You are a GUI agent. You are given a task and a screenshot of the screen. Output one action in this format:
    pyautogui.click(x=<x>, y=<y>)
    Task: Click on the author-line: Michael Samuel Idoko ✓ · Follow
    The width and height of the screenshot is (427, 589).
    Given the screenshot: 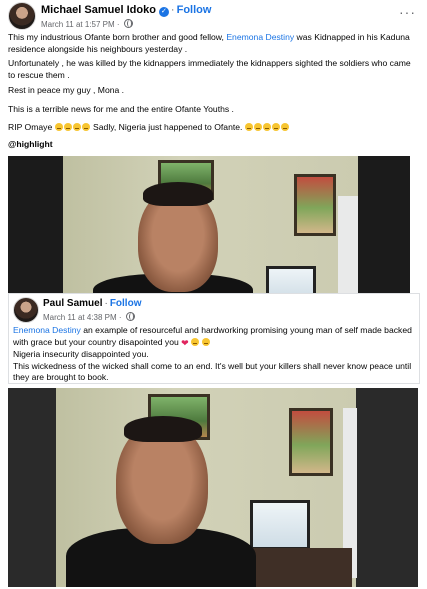 What is the action you would take?
    pyautogui.click(x=126, y=10)
    